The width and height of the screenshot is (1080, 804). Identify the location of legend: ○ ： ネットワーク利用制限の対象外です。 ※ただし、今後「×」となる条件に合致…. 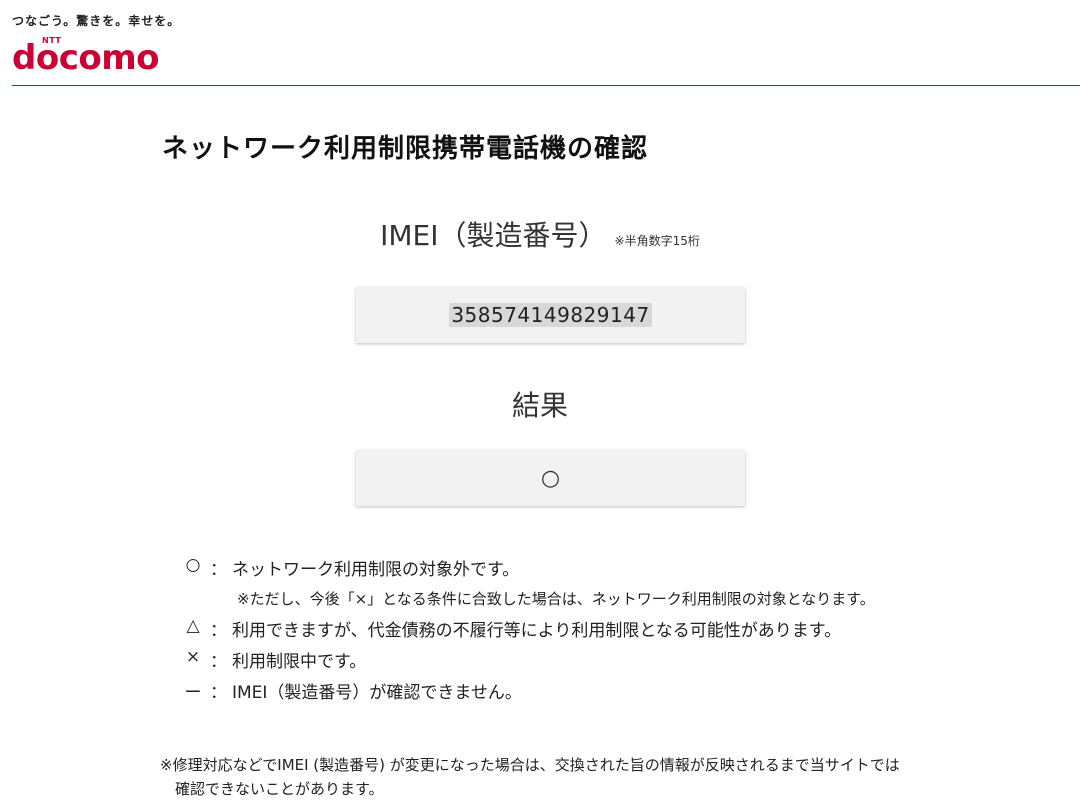
(580, 632).